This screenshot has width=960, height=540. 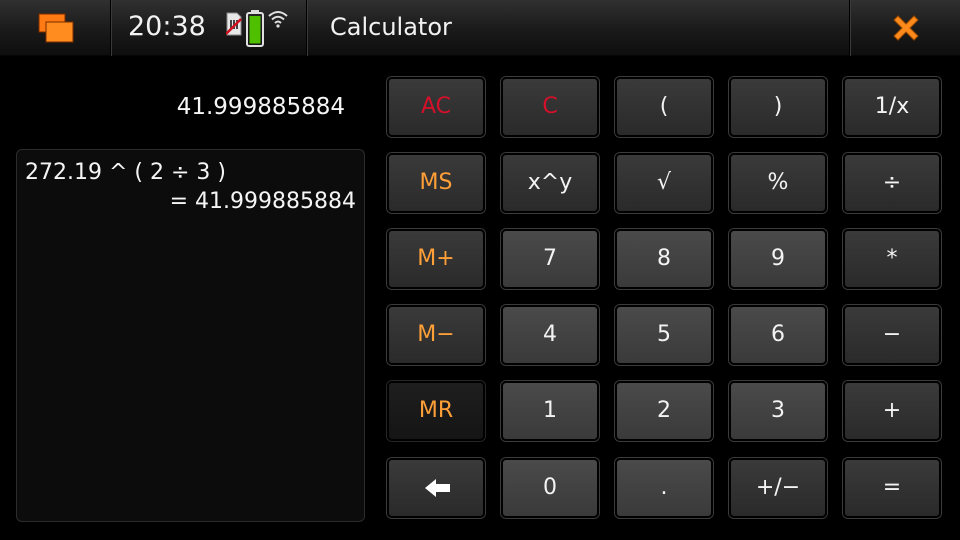 What do you see at coordinates (550, 183) in the screenshot?
I see `power-button: x^y` at bounding box center [550, 183].